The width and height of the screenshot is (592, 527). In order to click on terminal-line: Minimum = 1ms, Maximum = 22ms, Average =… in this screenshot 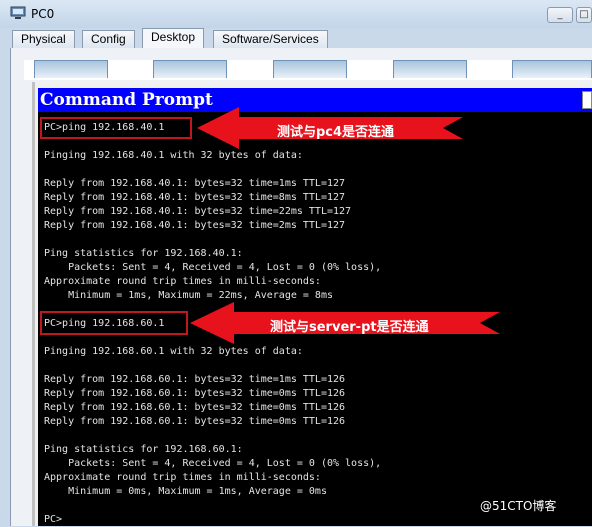, I will do `click(188, 295)`.